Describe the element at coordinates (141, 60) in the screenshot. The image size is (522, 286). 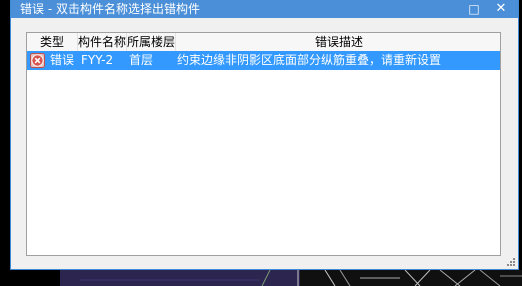
I see `row-floor: 首层` at that location.